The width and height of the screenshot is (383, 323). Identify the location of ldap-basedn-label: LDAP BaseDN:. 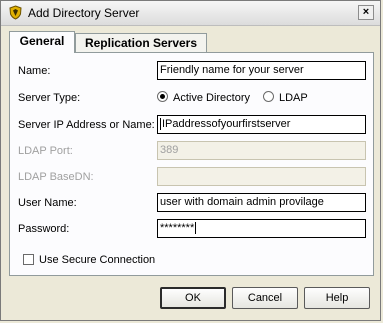
(56, 177).